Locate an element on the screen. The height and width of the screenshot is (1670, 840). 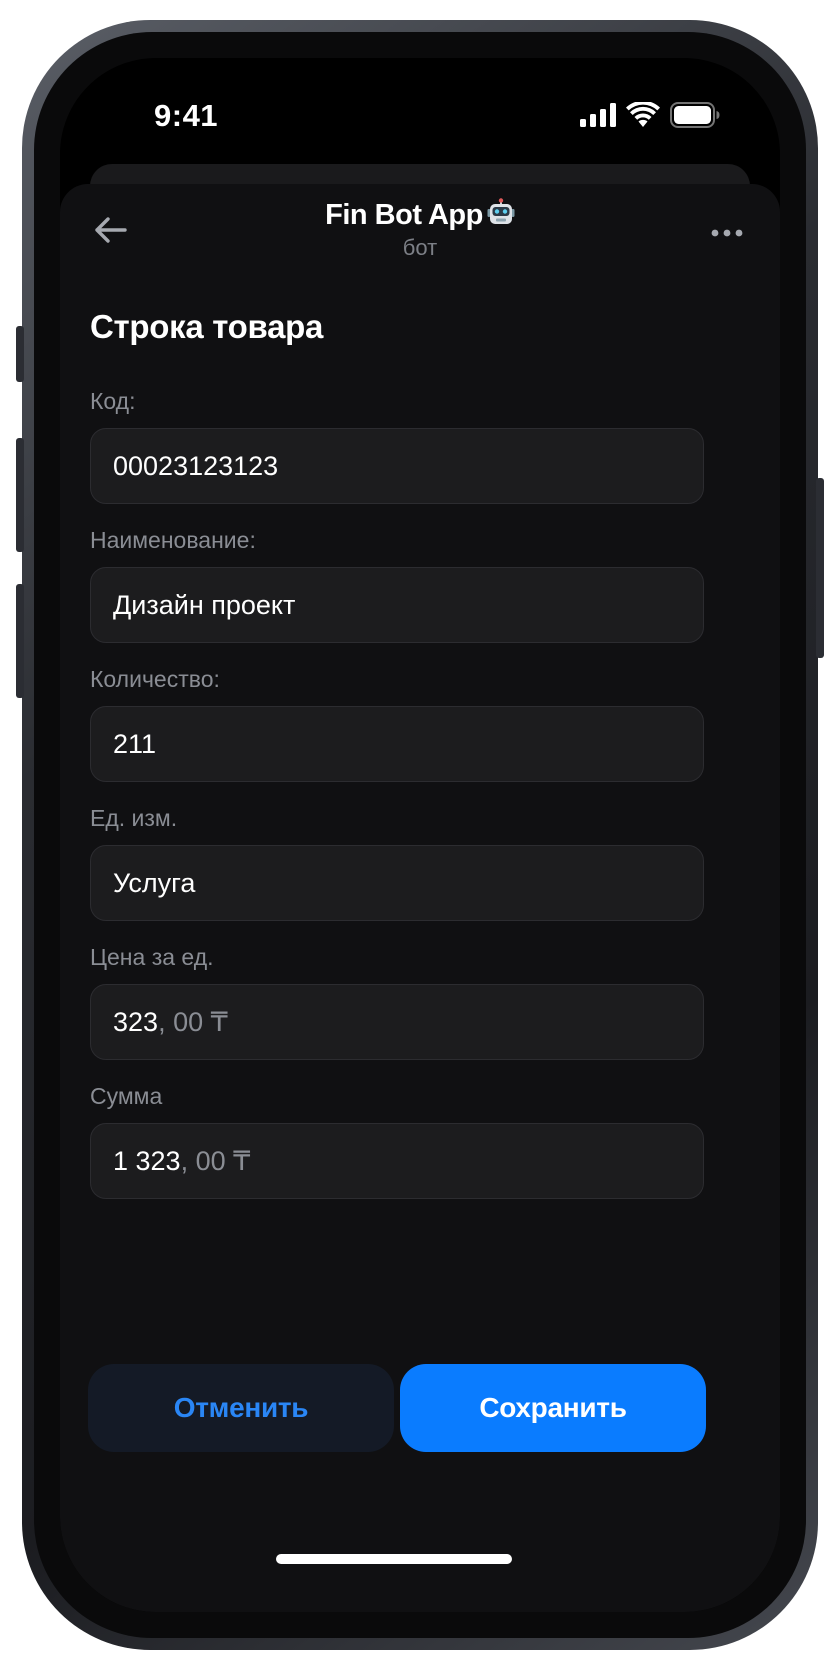
price-label: Цена за ед. is located at coordinates (152, 957).